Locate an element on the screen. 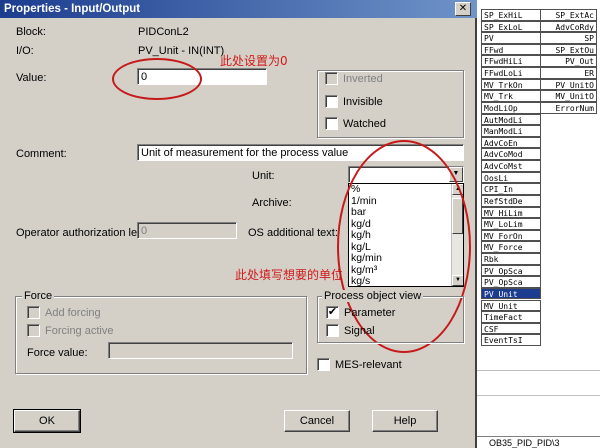 This screenshot has height=448, width=600. block-input-pin: MV_TrkOn is located at coordinates (511, 84).